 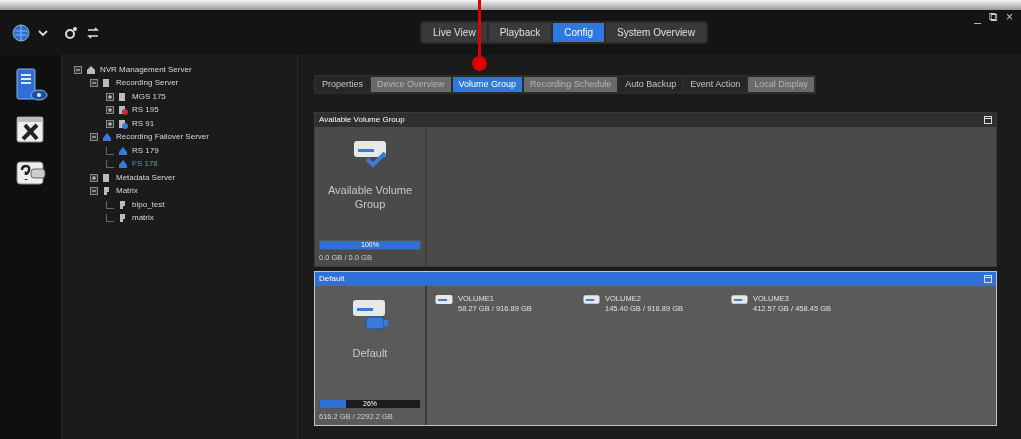 What do you see at coordinates (454, 32) in the screenshot?
I see `nav-tab: Live View` at bounding box center [454, 32].